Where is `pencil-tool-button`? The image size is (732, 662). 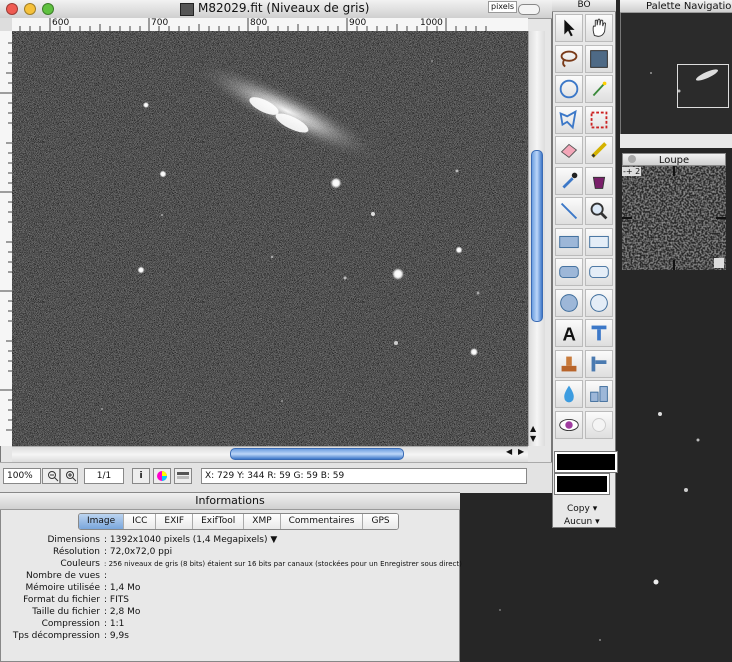 pencil-tool-button is located at coordinates (599, 150).